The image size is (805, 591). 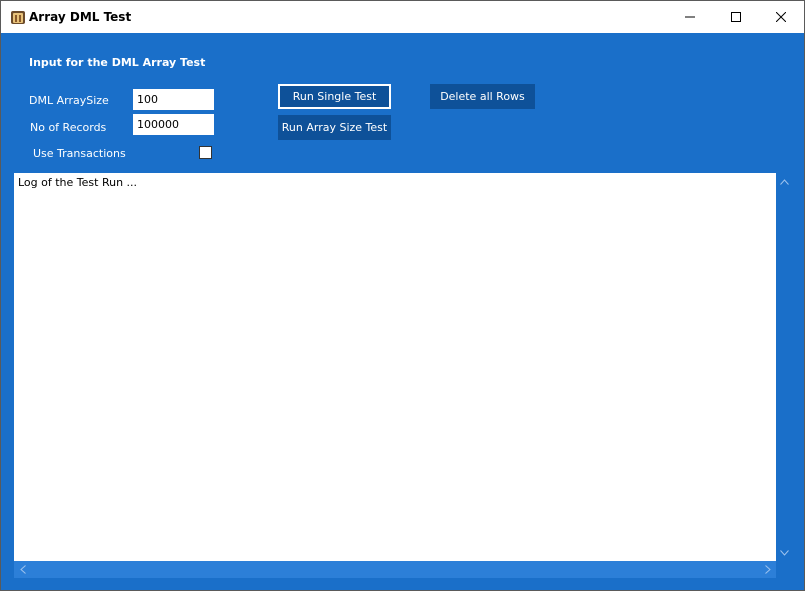 I want to click on transactions-label: Use Transactions, so click(x=79, y=153).